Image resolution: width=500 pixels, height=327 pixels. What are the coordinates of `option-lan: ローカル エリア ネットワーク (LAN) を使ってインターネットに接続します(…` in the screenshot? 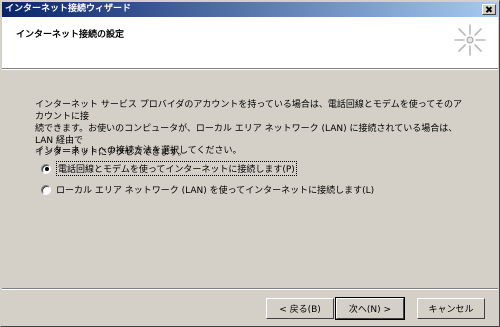 It's located at (207, 189).